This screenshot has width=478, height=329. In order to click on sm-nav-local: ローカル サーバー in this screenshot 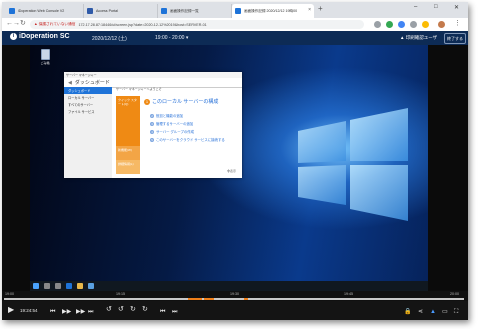, I will do `click(88, 97)`.